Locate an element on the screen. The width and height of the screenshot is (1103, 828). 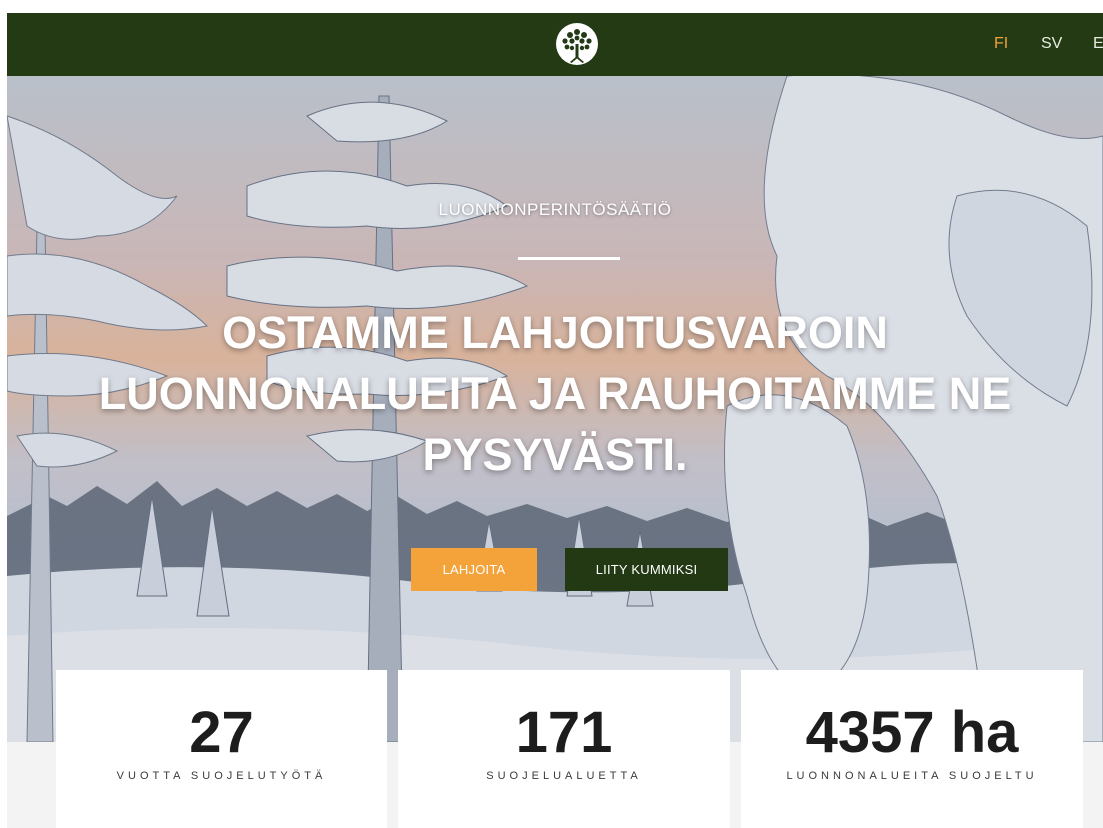
headline-line-3: PYSYVÄSTI. is located at coordinates (555, 454).